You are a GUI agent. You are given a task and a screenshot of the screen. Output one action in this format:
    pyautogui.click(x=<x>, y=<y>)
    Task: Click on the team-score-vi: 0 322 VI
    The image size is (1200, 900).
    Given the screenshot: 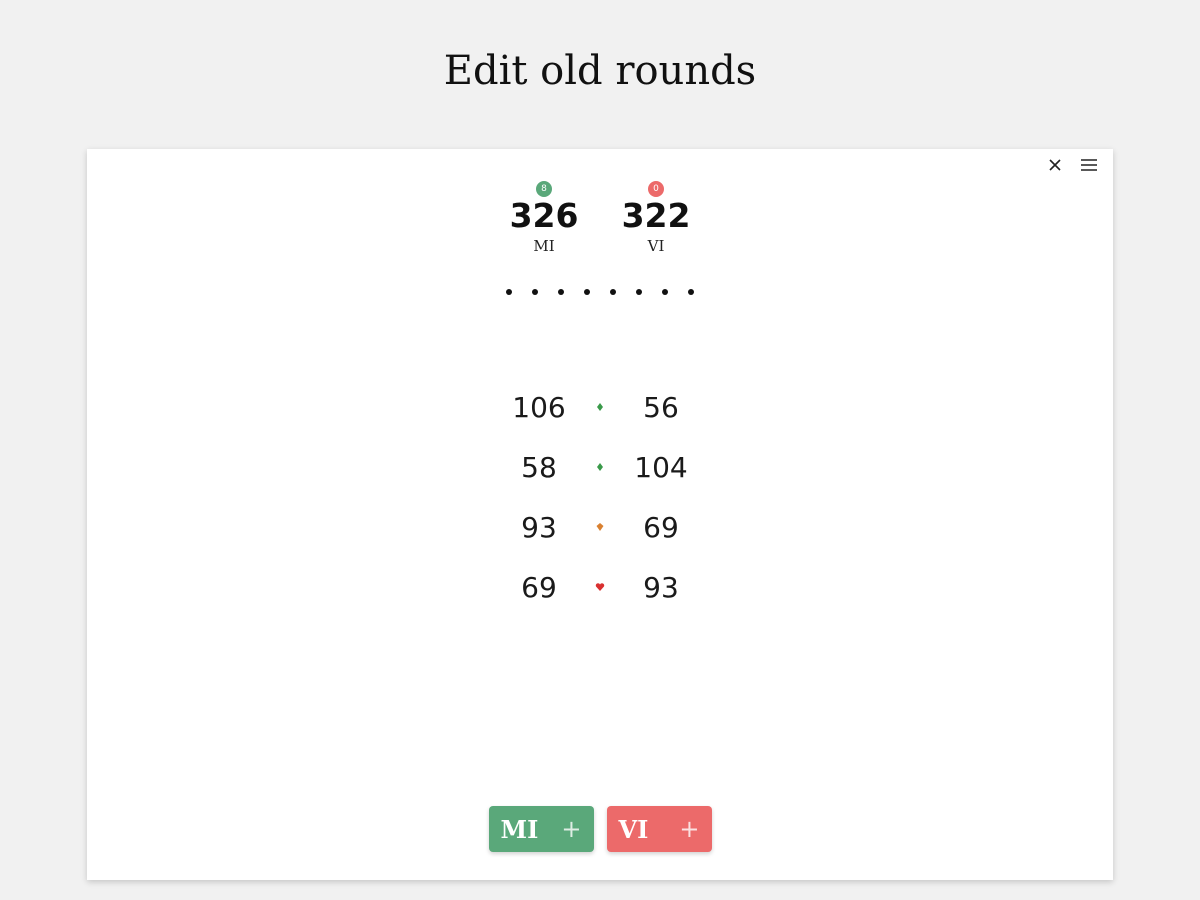 What is the action you would take?
    pyautogui.click(x=656, y=218)
    